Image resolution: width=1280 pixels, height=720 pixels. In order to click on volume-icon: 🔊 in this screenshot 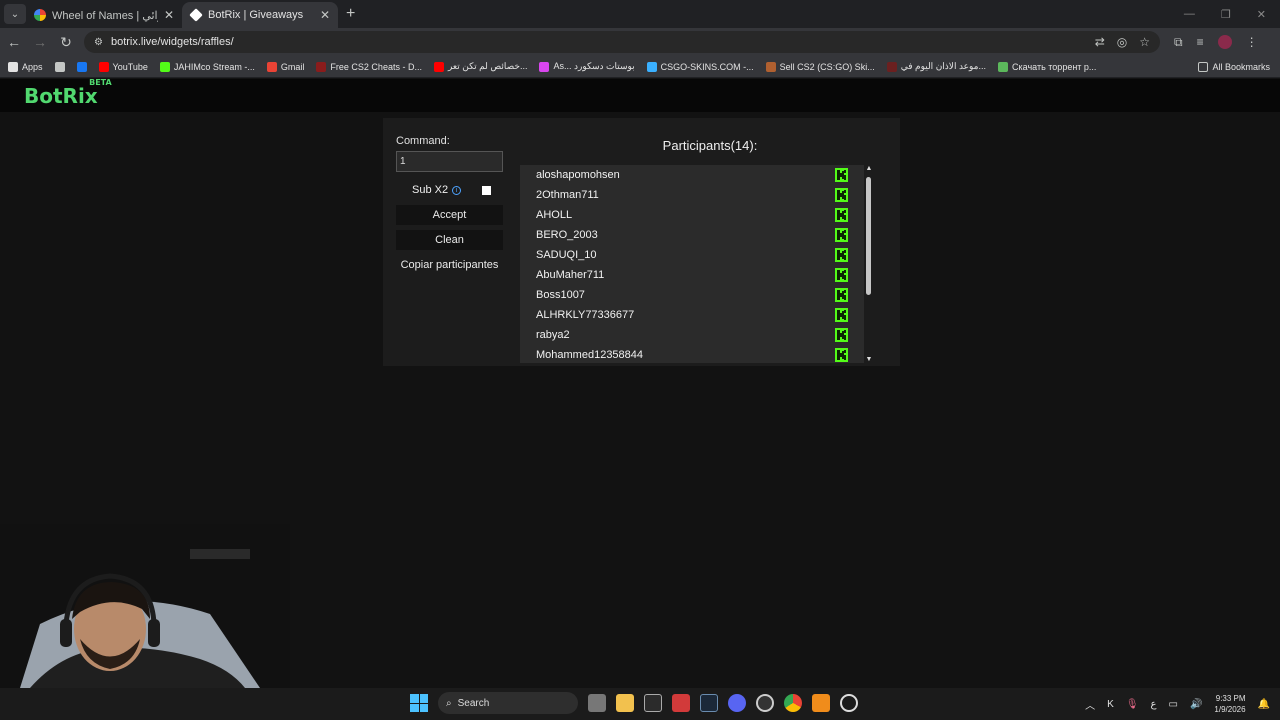, I will do `click(1196, 704)`.